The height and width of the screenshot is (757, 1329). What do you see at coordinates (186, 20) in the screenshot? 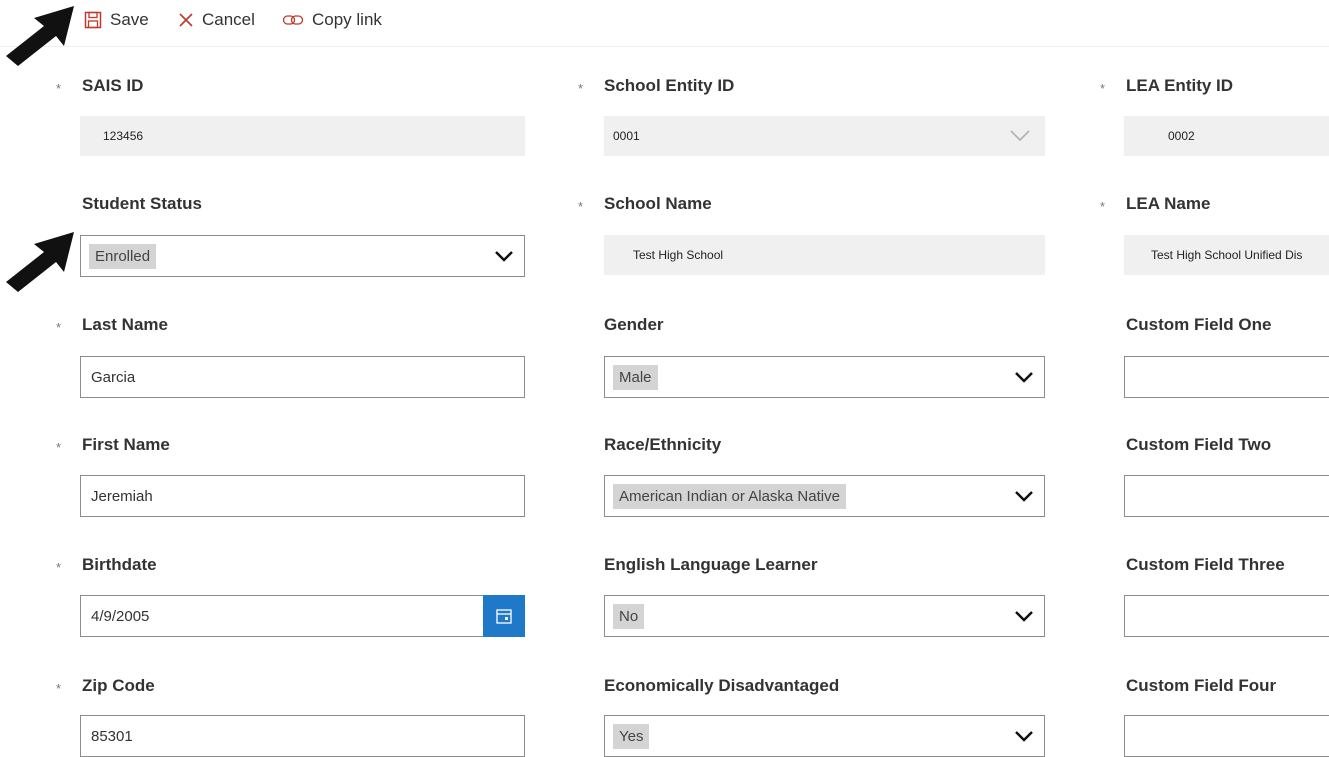
I see `close-icon` at bounding box center [186, 20].